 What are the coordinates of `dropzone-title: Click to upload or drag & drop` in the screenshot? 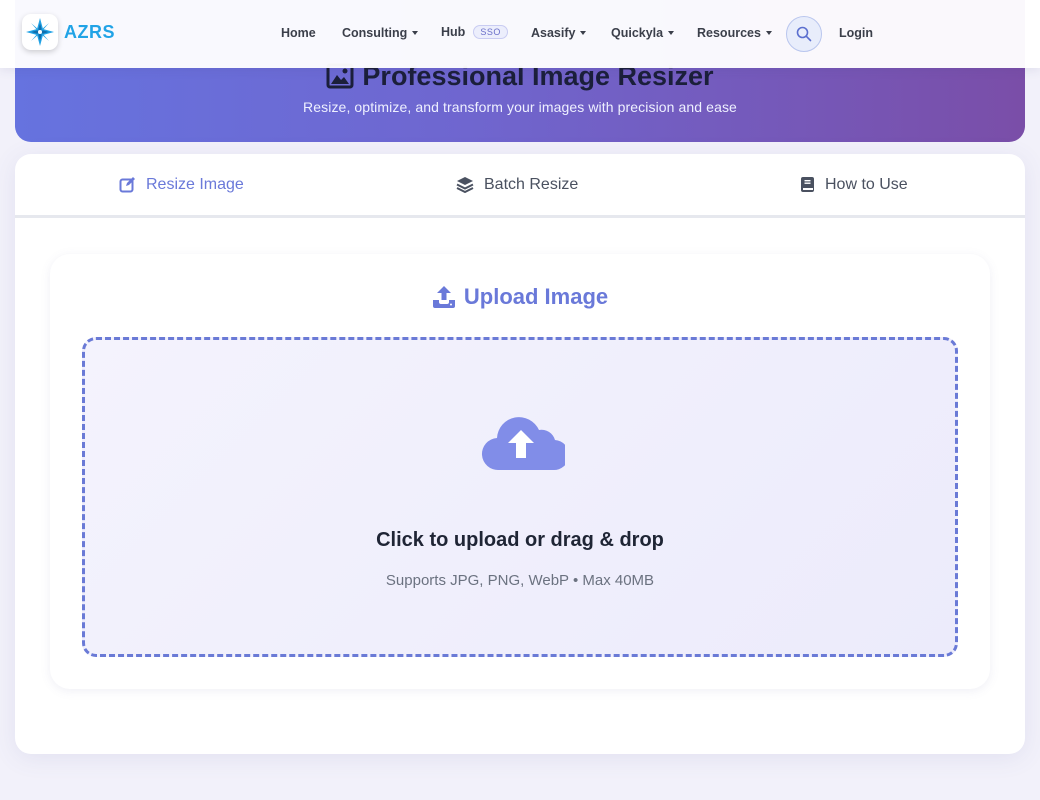 It's located at (520, 540).